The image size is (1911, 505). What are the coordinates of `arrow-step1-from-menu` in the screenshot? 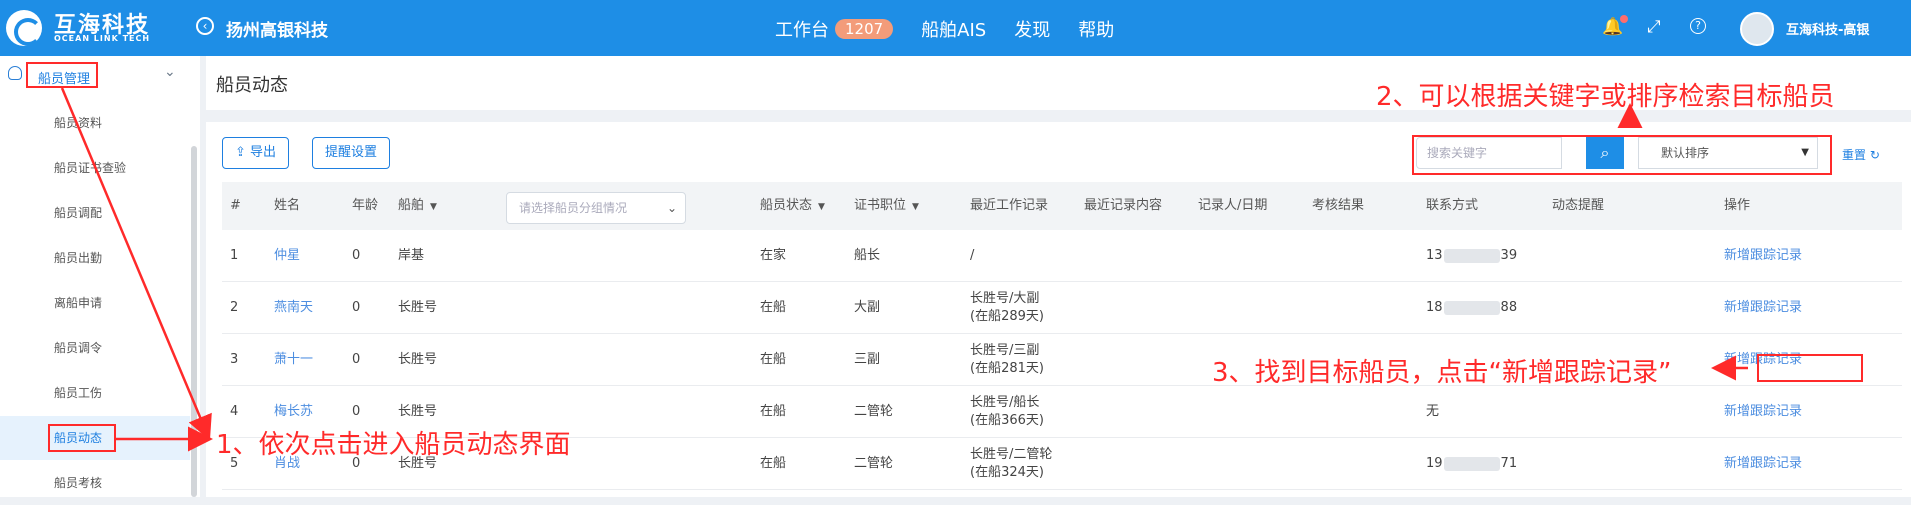 It's located at (136, 264).